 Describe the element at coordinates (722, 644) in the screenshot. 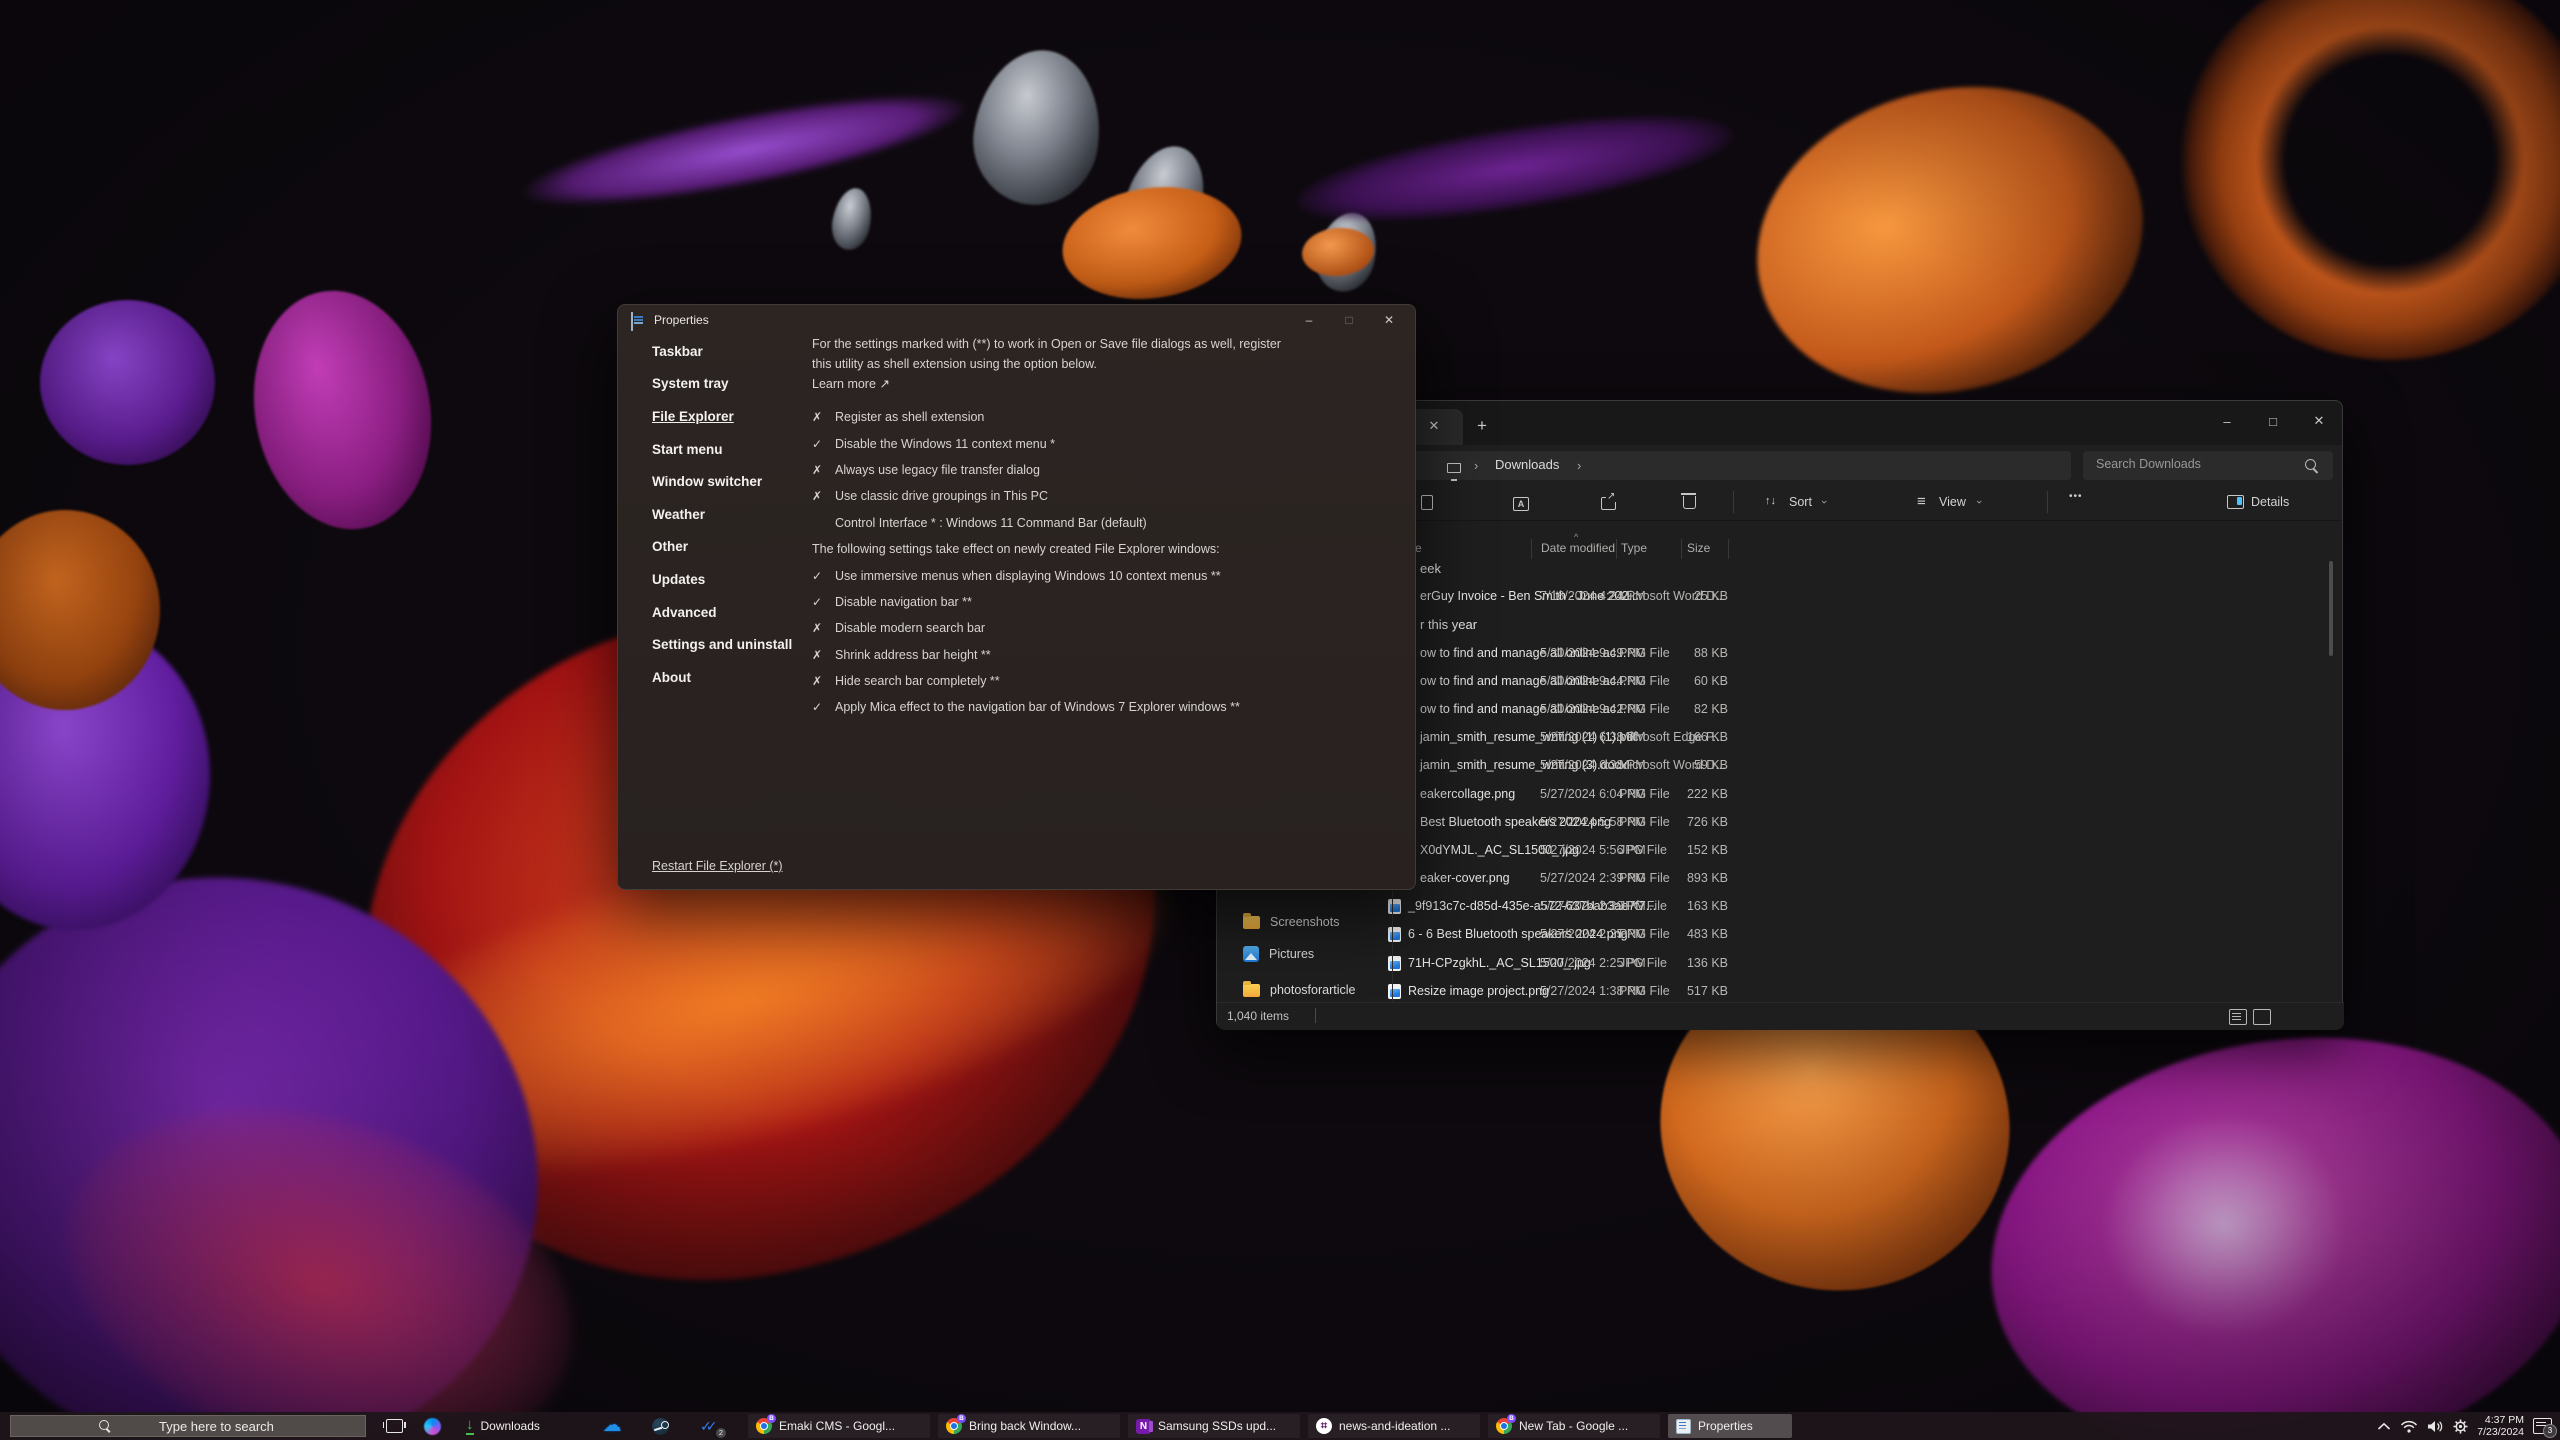

I see `sidebar-item-settings-and-uninstall: Settings and uninstall` at that location.